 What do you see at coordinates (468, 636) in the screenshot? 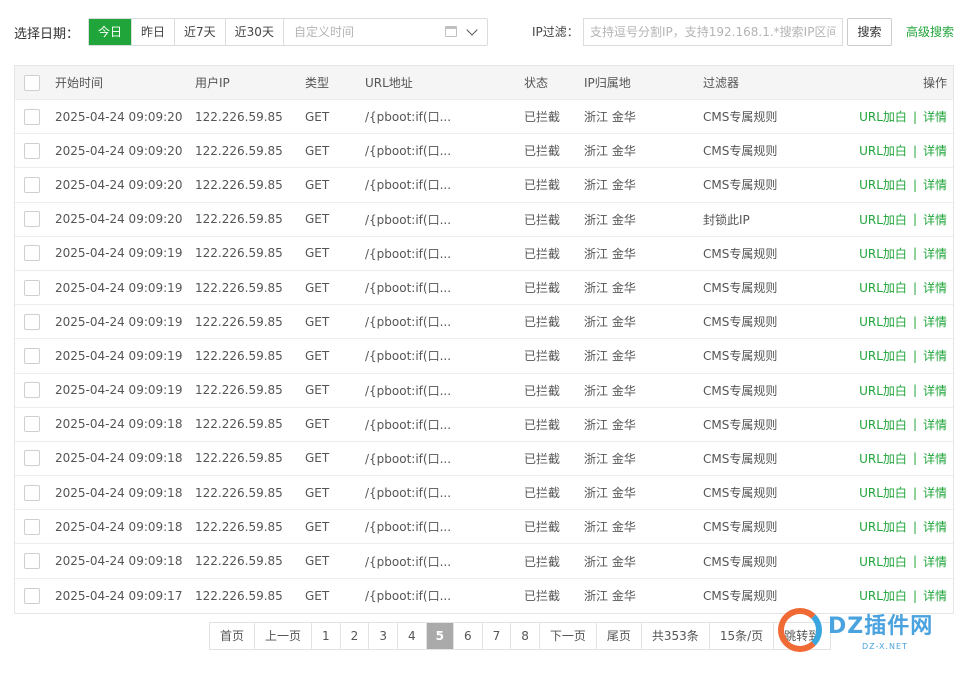
I see `page-6: 6` at bounding box center [468, 636].